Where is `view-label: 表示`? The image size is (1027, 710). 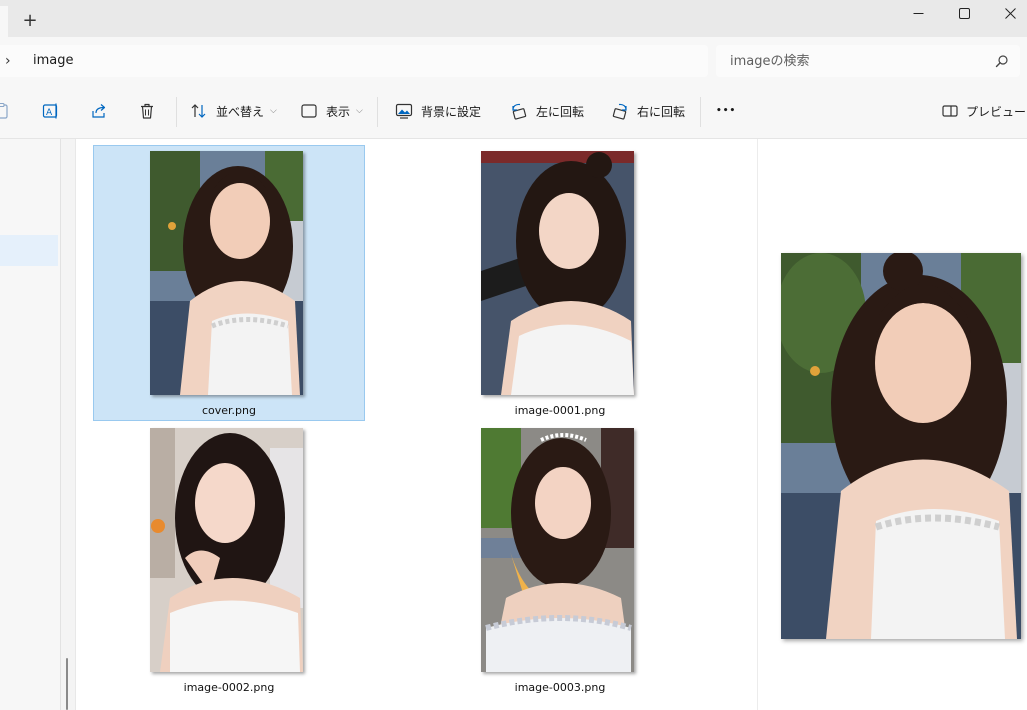
view-label: 表示 is located at coordinates (338, 111).